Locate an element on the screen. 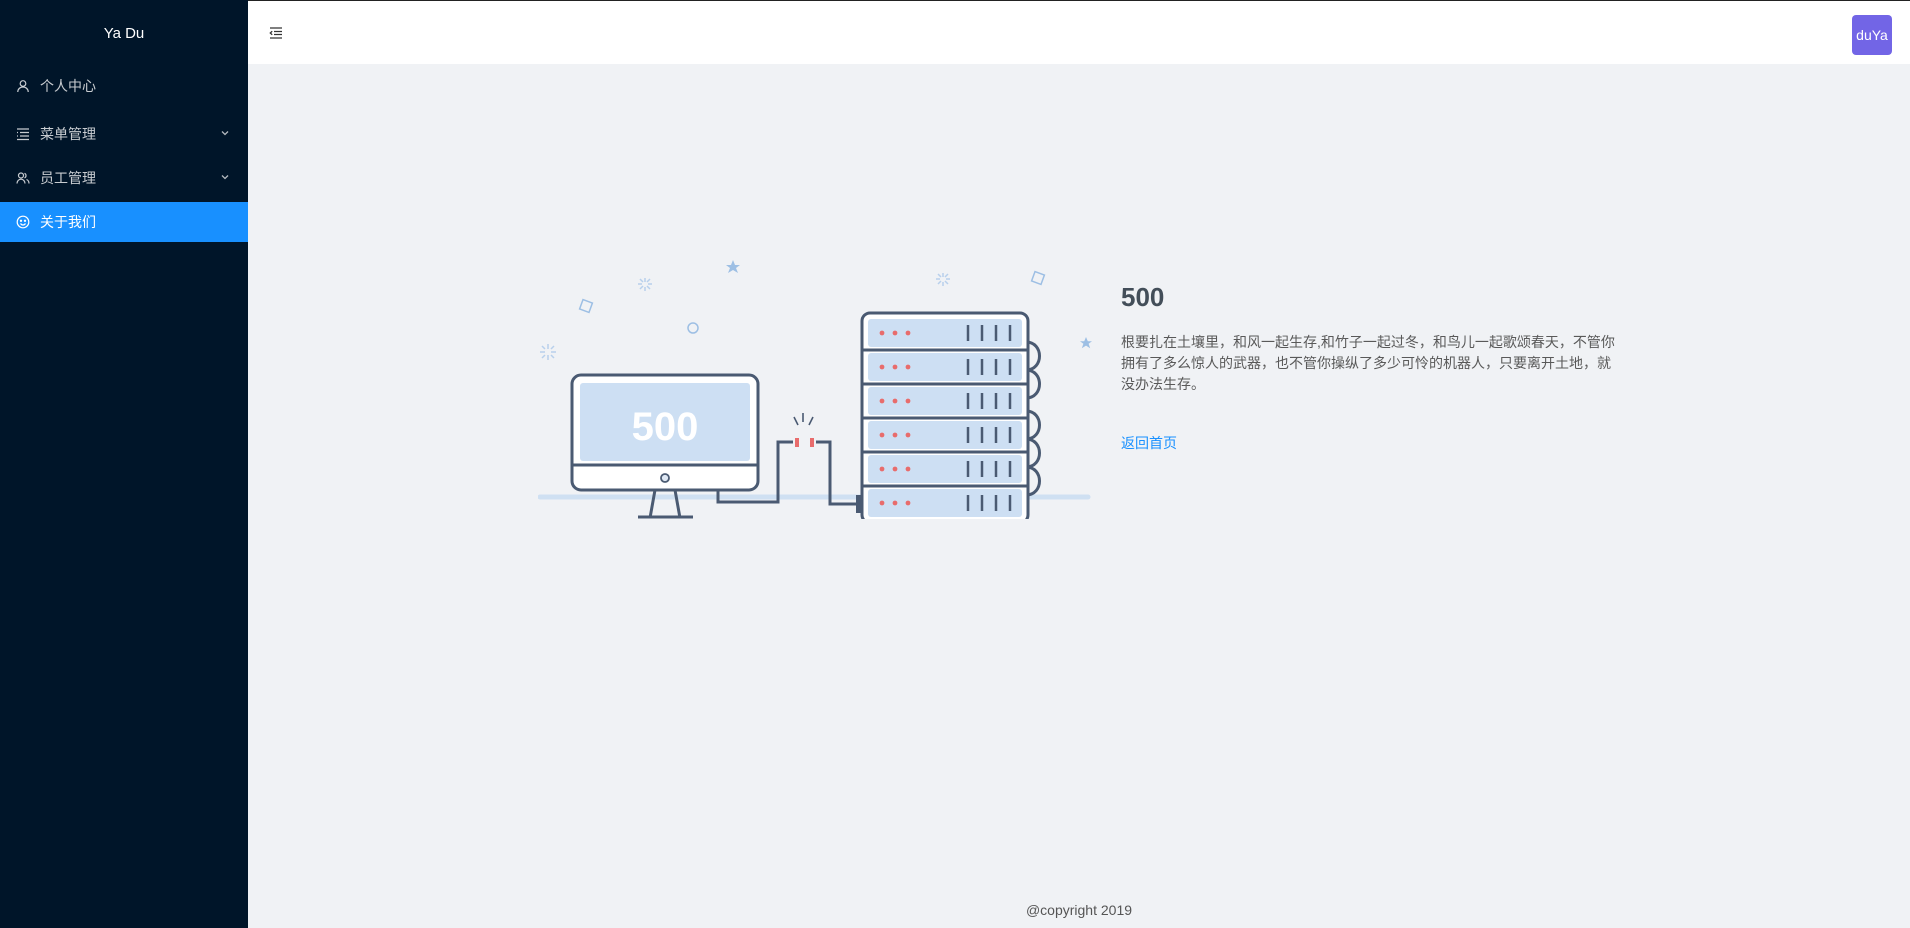 This screenshot has height=928, width=1910. sidebar-item-label: 个人中心 is located at coordinates (68, 86).